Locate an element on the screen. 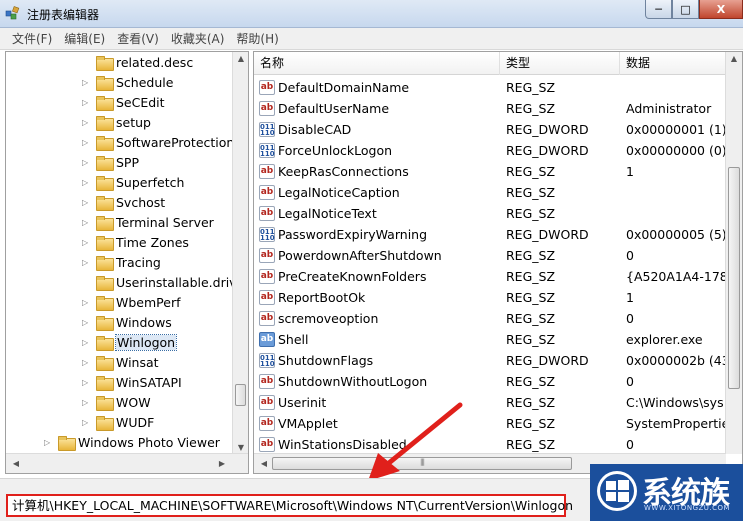 This screenshot has height=521, width=743. values-vertical-scrollbar: ▲ is located at coordinates (733, 253).